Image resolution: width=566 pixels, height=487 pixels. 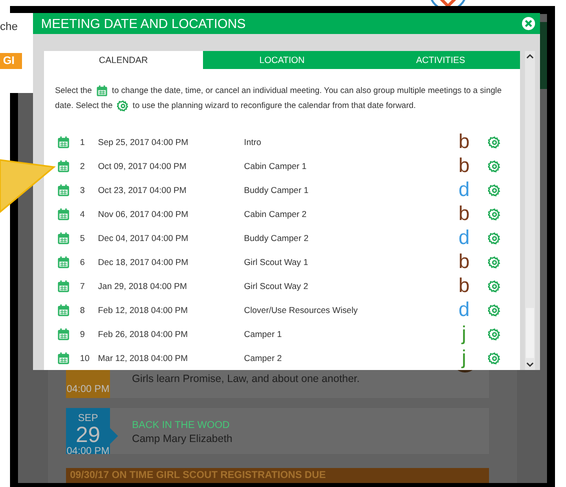 What do you see at coordinates (530, 210) in the screenshot?
I see `scrollbar` at bounding box center [530, 210].